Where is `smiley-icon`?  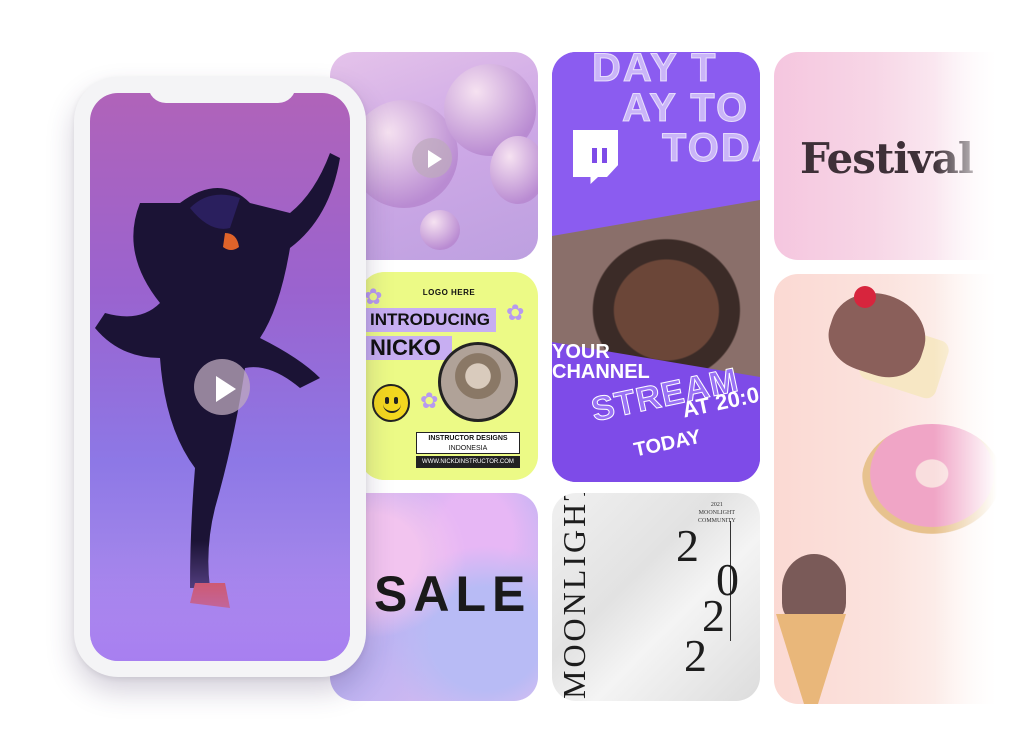
smiley-icon is located at coordinates (391, 403).